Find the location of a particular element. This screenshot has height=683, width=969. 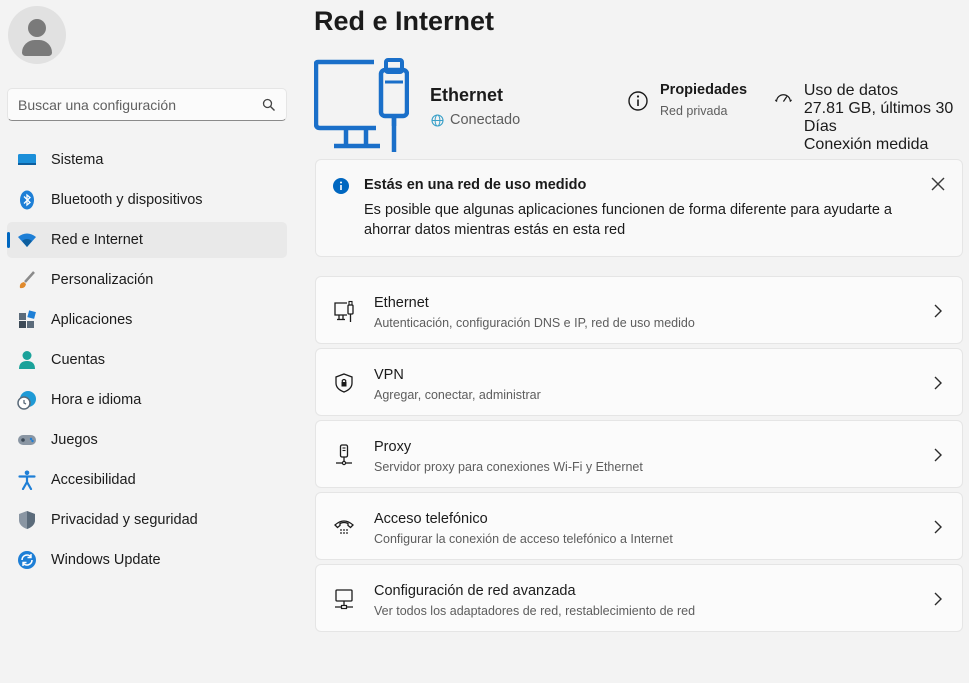

ethernet-icon is located at coordinates (344, 311).